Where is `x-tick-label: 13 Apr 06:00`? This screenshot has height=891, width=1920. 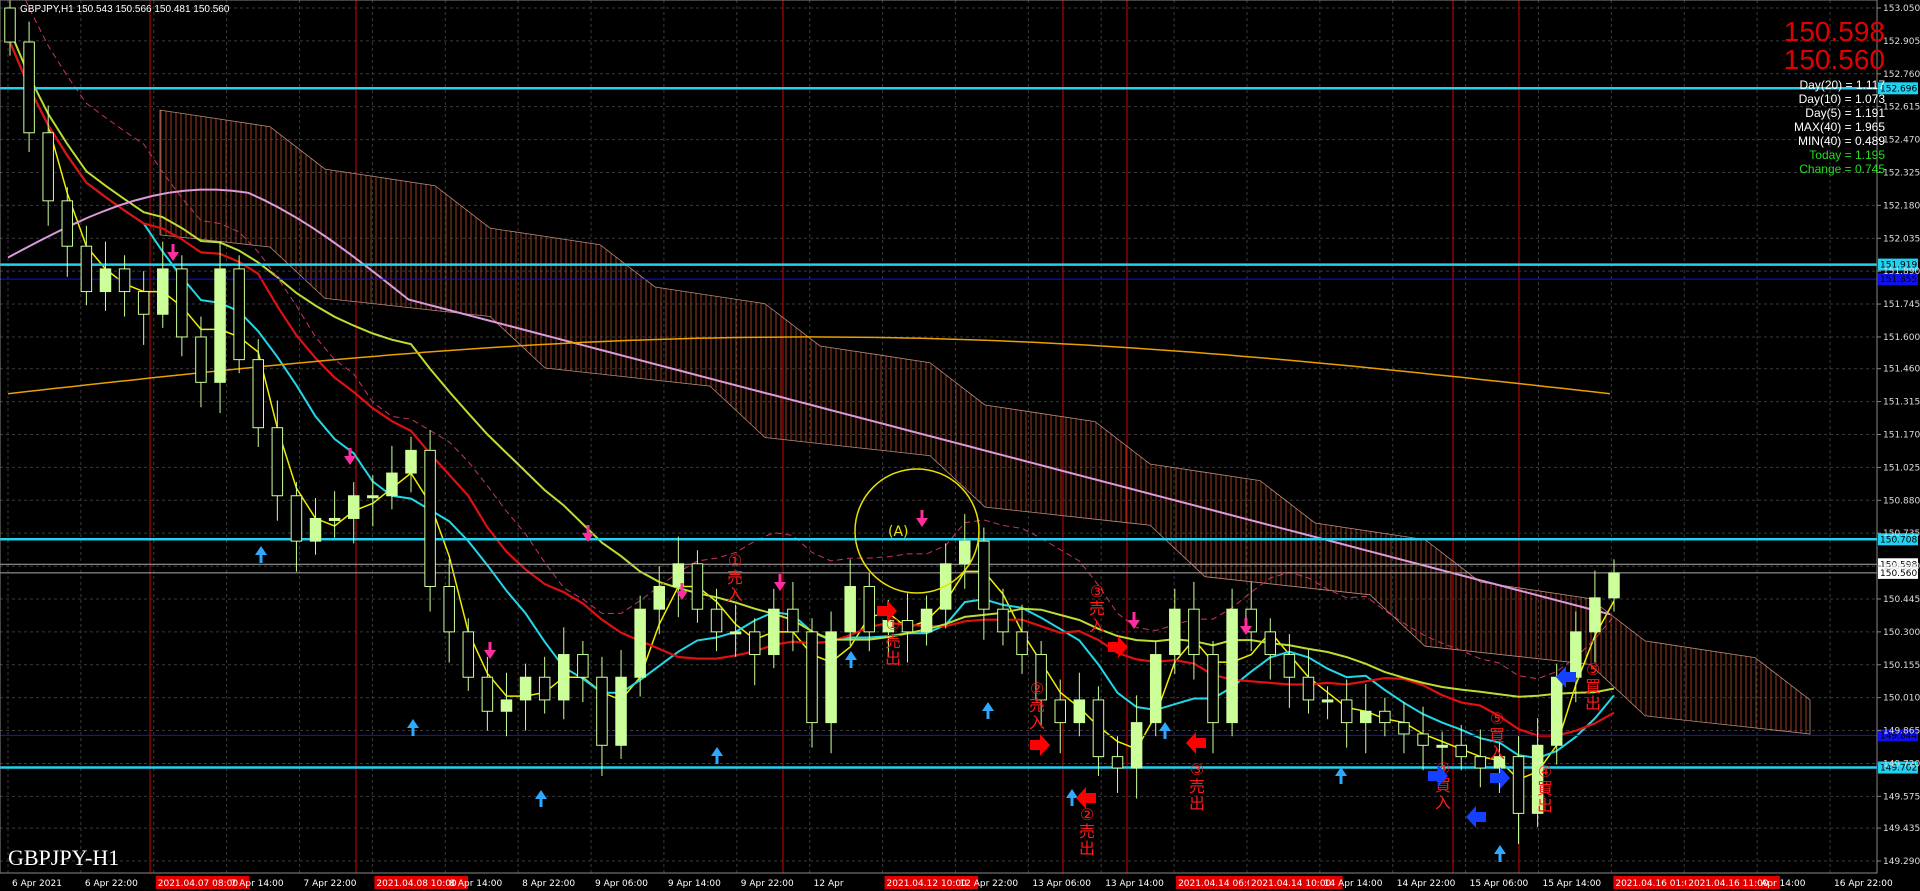 x-tick-label: 13 Apr 06:00 is located at coordinates (1061, 884).